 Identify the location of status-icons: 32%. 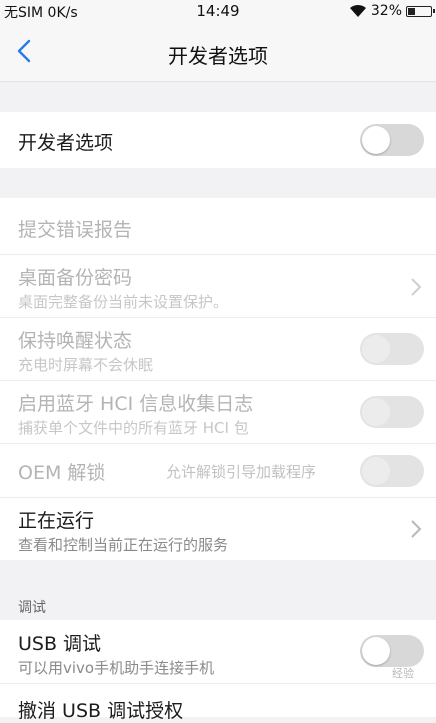
(392, 11).